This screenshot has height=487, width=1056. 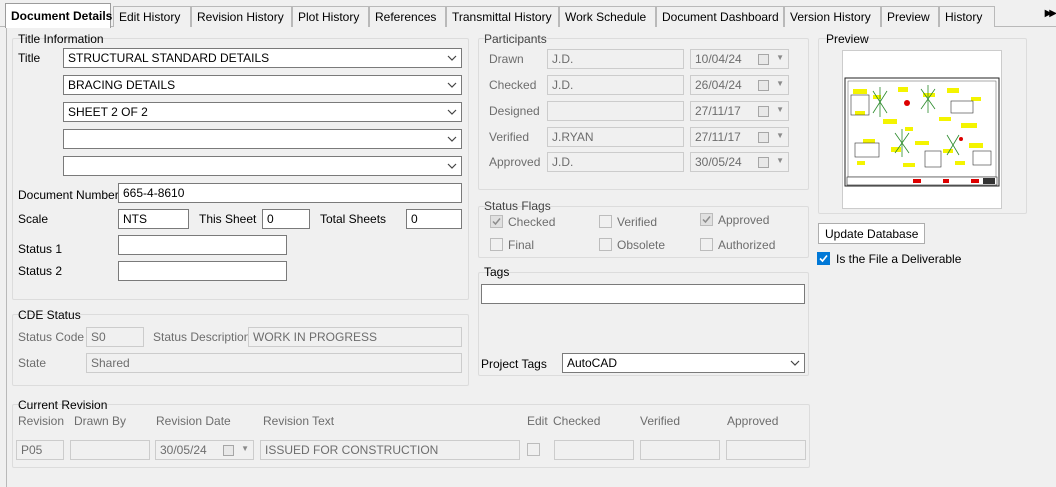 I want to click on tags-field, so click(x=643, y=294).